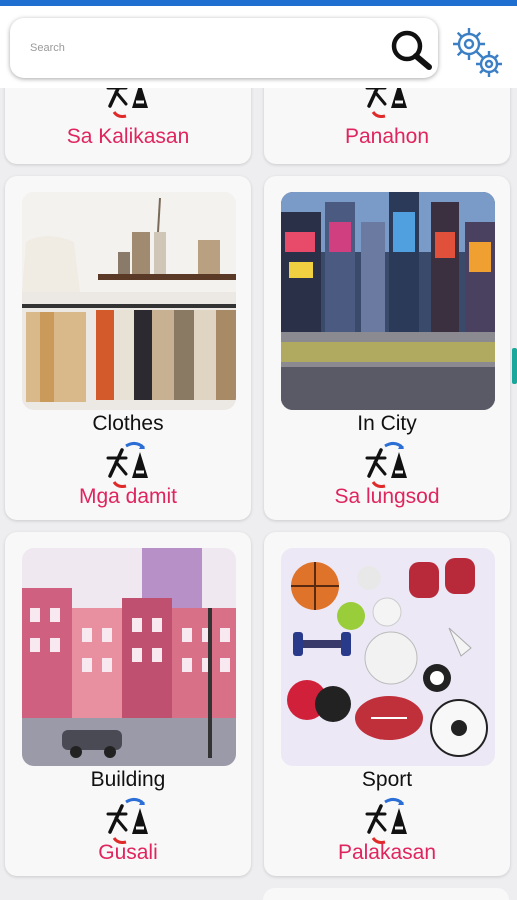 This screenshot has width=517, height=900. I want to click on building-image, so click(129, 657).